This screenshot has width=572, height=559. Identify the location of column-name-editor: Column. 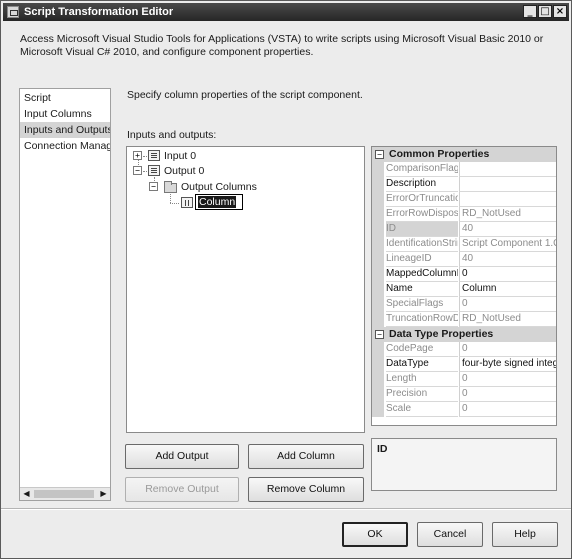
(219, 202).